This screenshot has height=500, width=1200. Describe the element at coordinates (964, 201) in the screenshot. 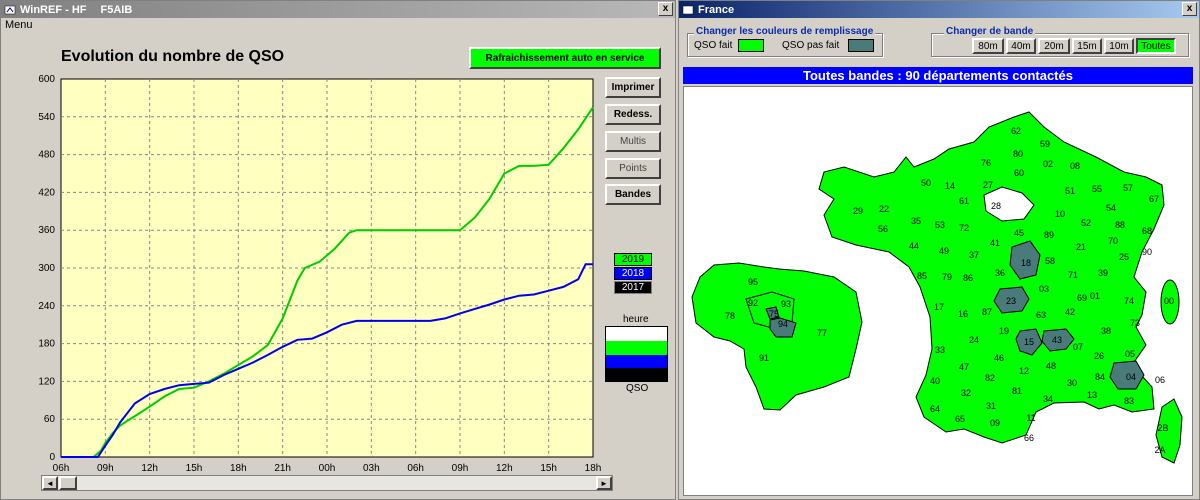

I see `dept-61: 61` at that location.